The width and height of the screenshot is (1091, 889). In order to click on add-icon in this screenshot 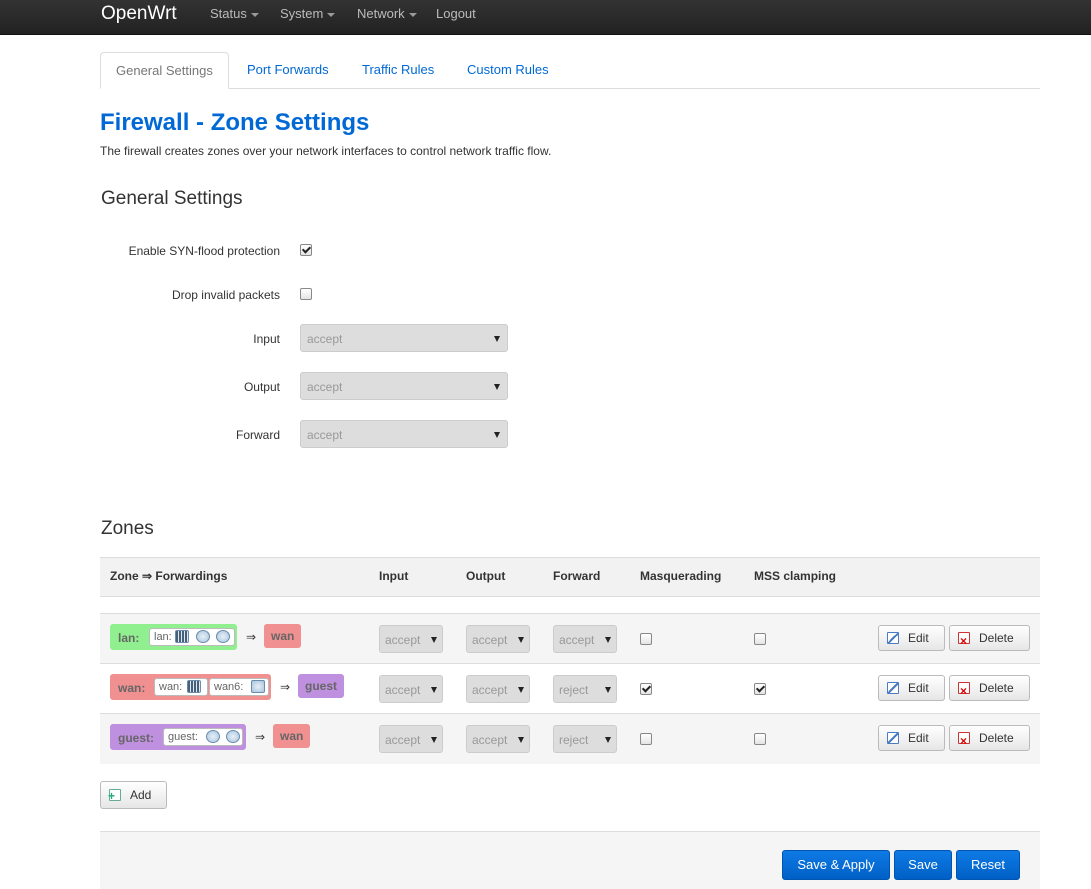, I will do `click(114, 796)`.